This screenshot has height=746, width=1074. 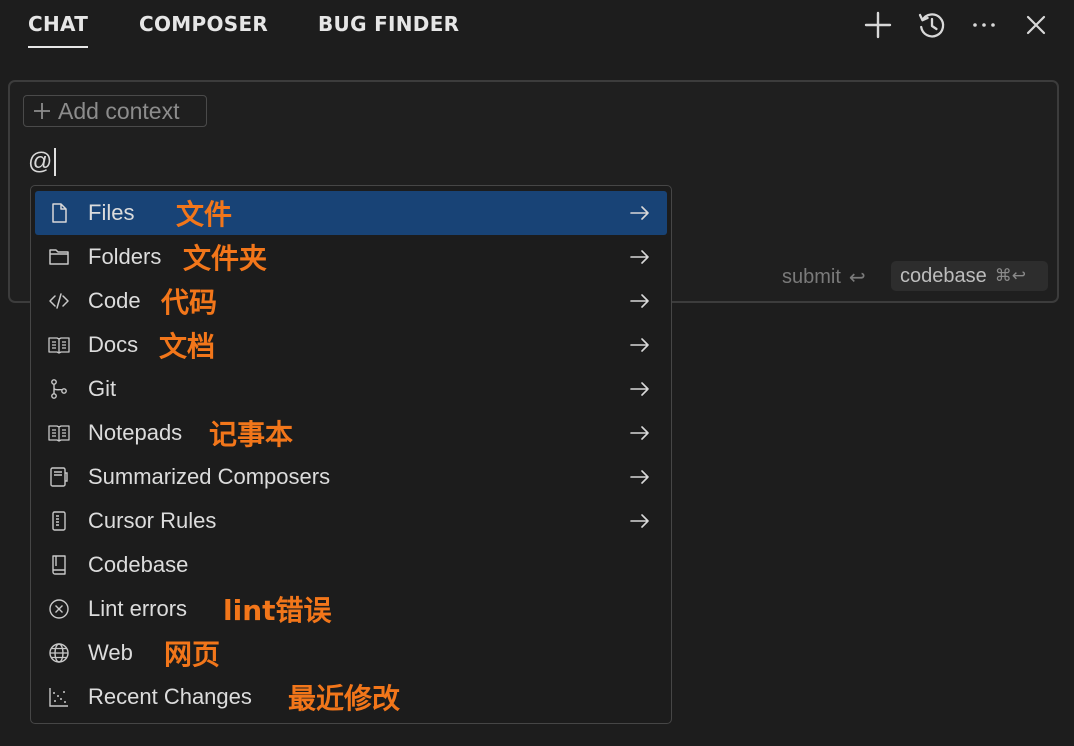 I want to click on tab-composer-label: COMPOSER, so click(x=204, y=24).